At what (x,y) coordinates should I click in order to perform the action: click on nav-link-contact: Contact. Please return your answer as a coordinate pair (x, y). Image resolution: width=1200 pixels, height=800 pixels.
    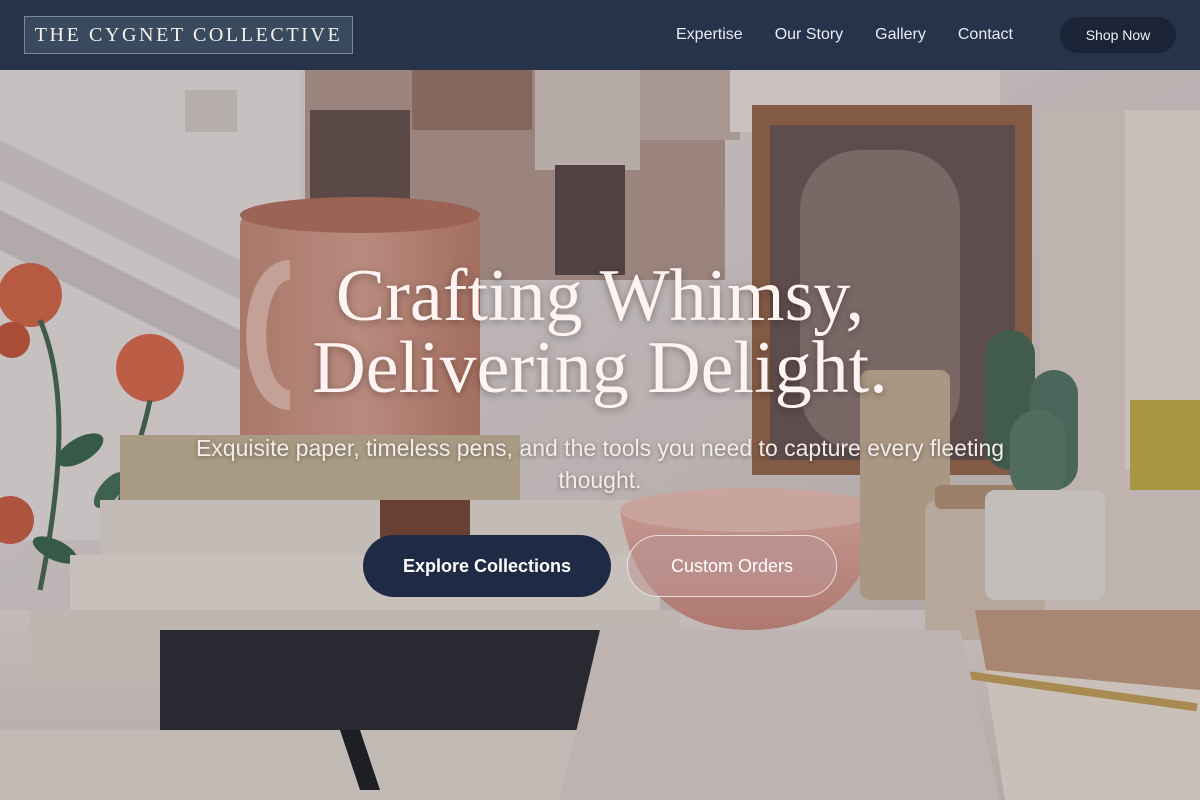
    Looking at the image, I should click on (985, 35).